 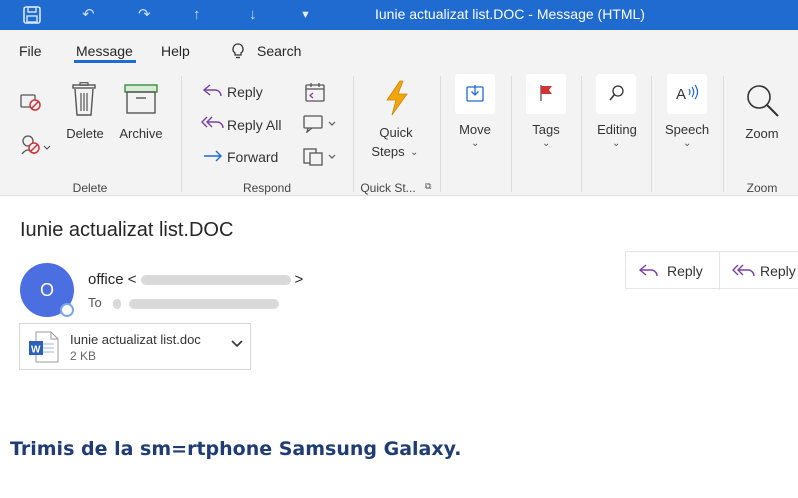 What do you see at coordinates (397, 98) in the screenshot?
I see `lightning-icon` at bounding box center [397, 98].